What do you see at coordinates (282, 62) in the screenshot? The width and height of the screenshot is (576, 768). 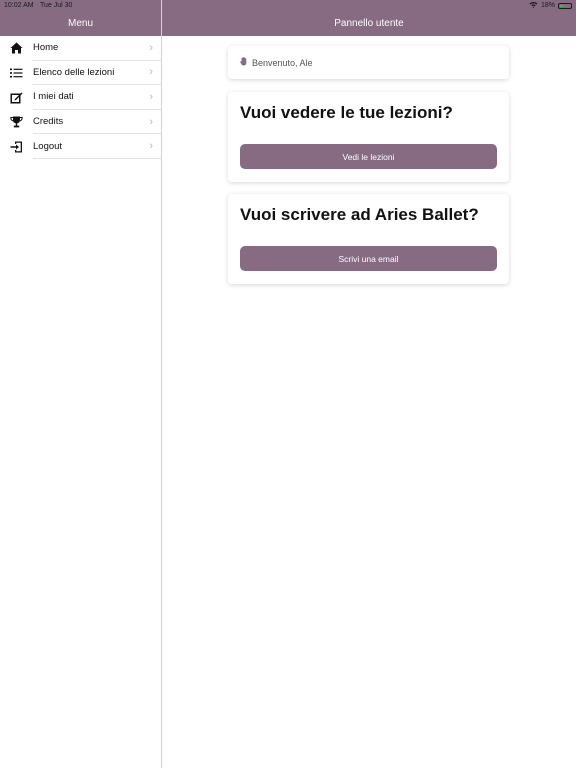 I see `welcome-text: Benvenuto, Ale` at bounding box center [282, 62].